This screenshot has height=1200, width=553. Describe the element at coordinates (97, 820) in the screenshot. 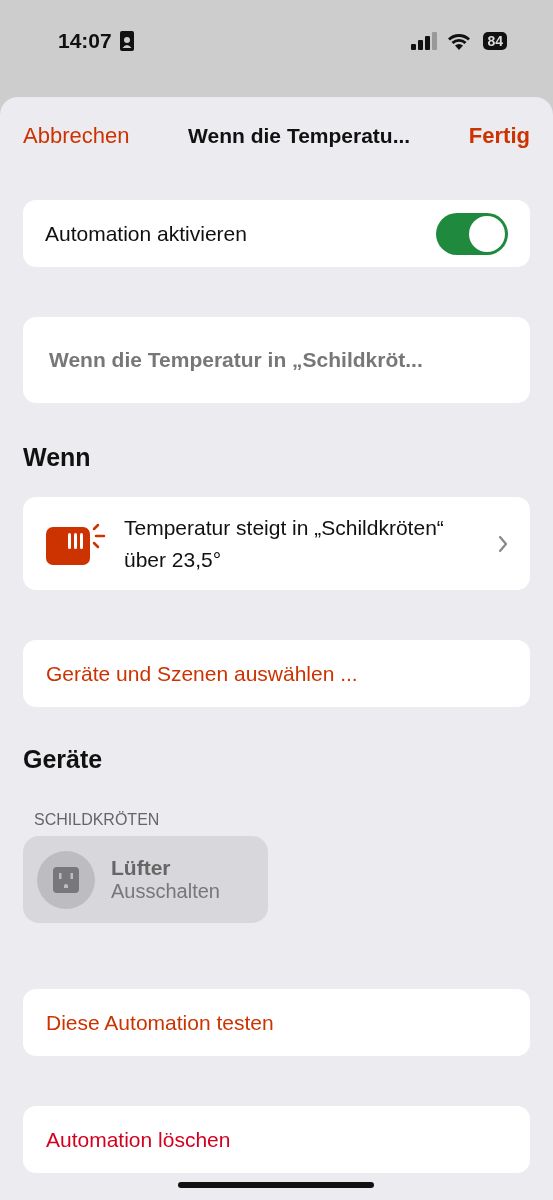

I see `room-label: SCHILDKRÖTEN` at that location.